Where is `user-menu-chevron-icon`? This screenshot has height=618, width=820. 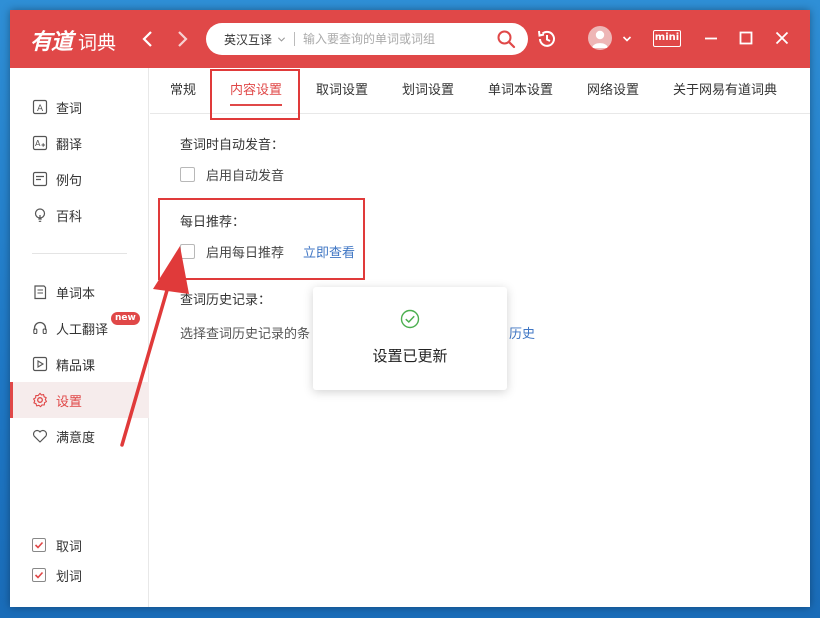
user-menu-chevron-icon is located at coordinates (627, 39).